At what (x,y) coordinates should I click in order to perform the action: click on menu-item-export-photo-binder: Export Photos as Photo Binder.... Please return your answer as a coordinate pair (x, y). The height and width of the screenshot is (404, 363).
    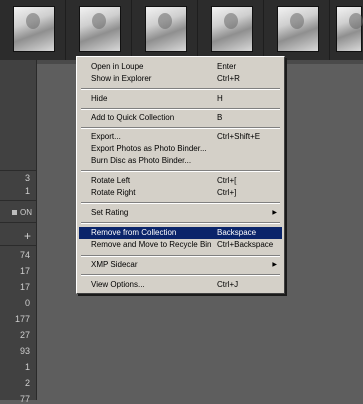
    Looking at the image, I should click on (180, 149).